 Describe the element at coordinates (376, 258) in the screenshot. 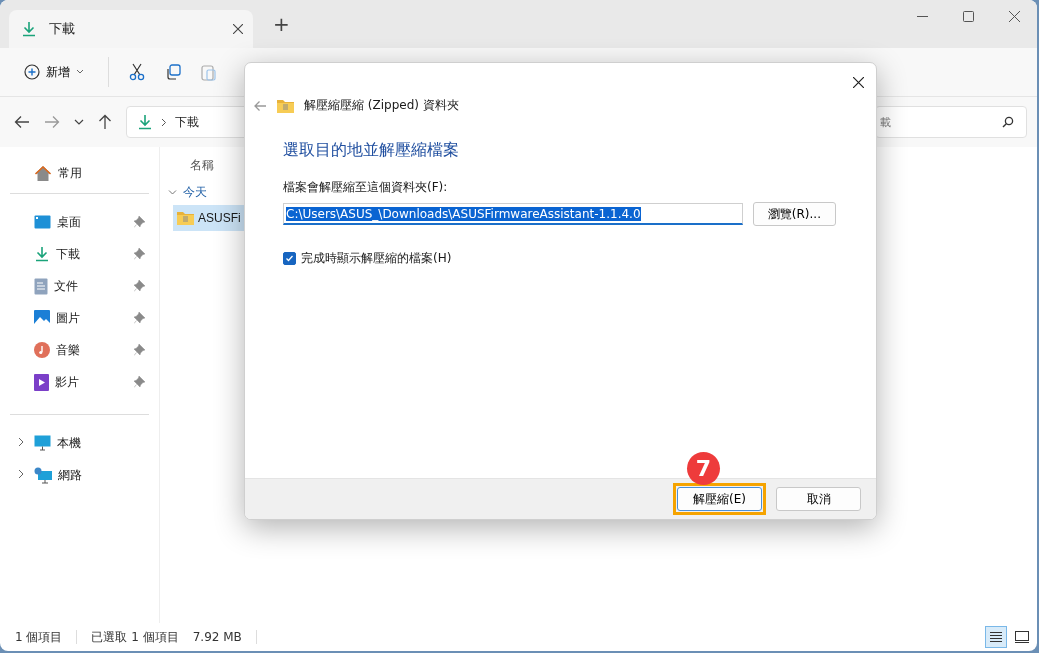

I see `checkbox-label: 完成時顯示解壓縮的檔案(H)` at that location.